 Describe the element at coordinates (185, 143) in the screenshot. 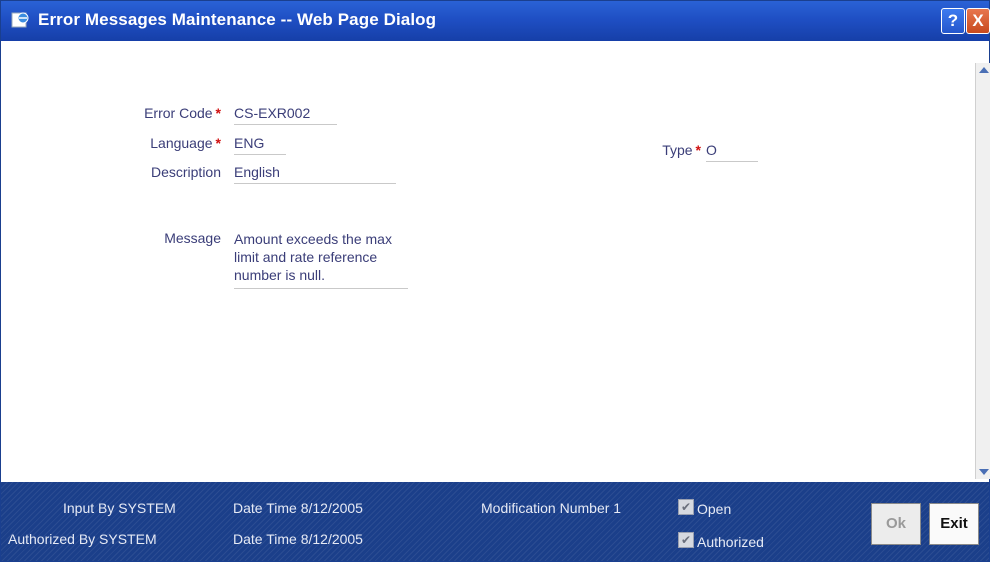

I see `language-label: Language *` at that location.